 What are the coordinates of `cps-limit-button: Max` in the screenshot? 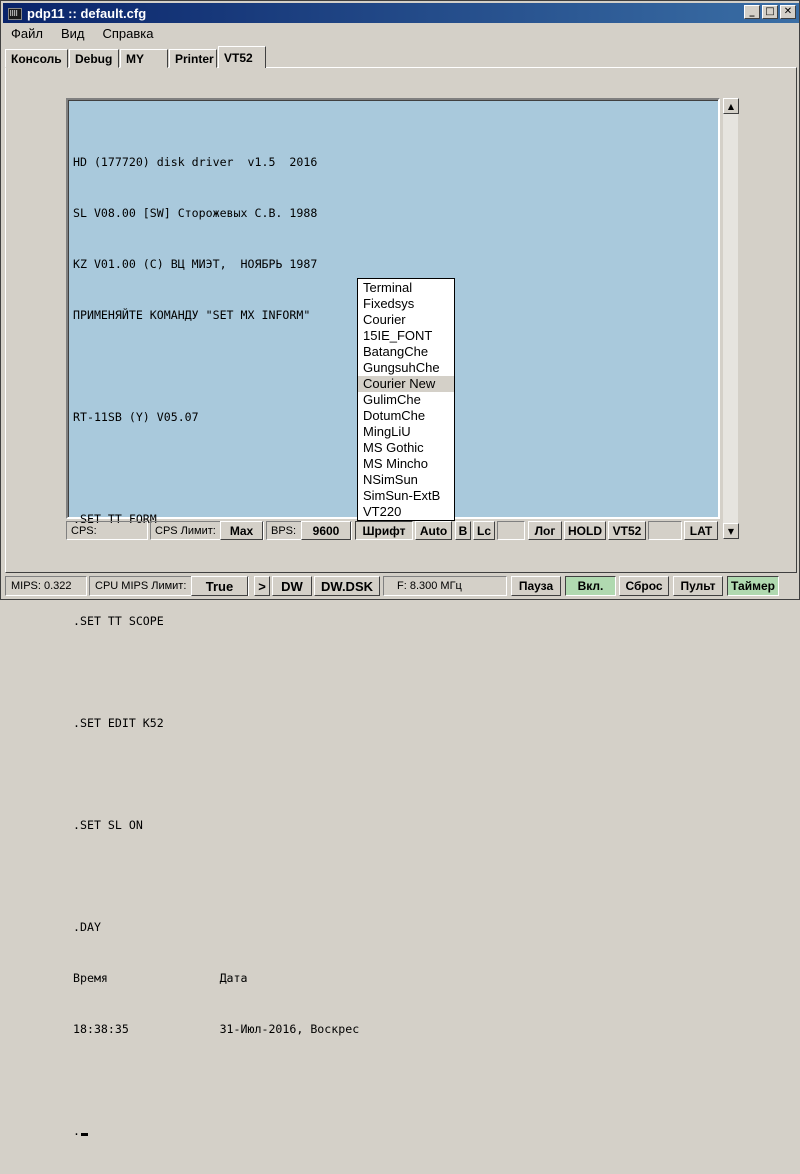 It's located at (241, 530).